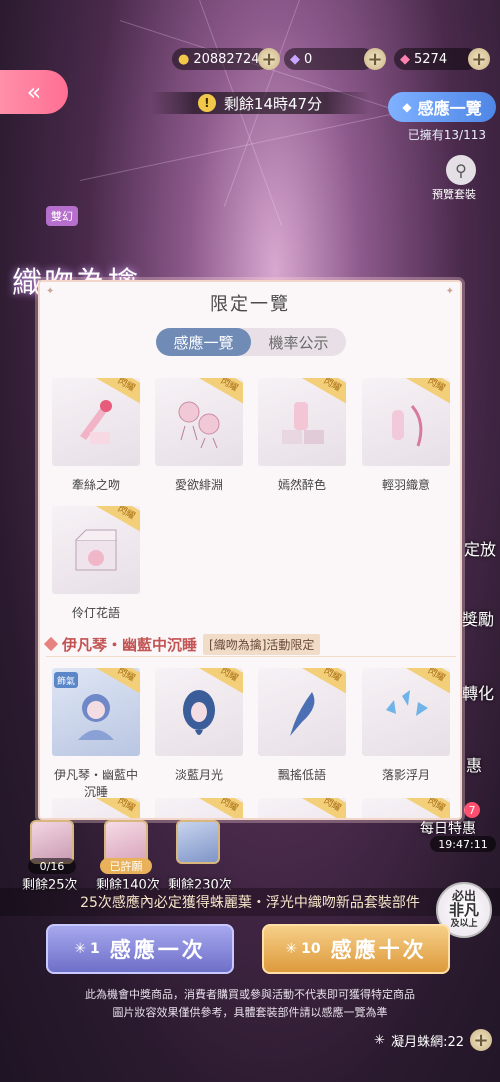  I want to click on item-name: 輕羽織意, so click(405, 485).